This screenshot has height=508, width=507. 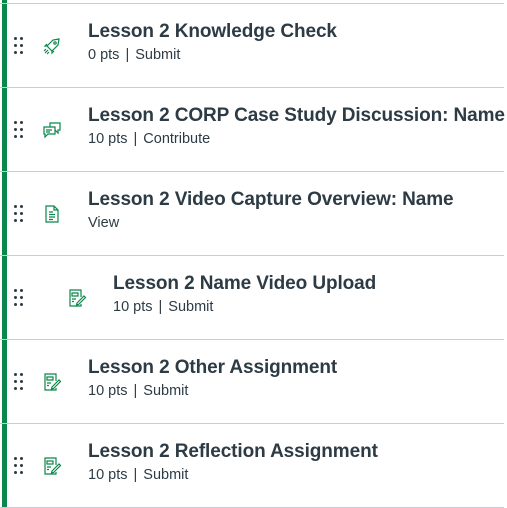 I want to click on item-action: View, so click(x=104, y=223).